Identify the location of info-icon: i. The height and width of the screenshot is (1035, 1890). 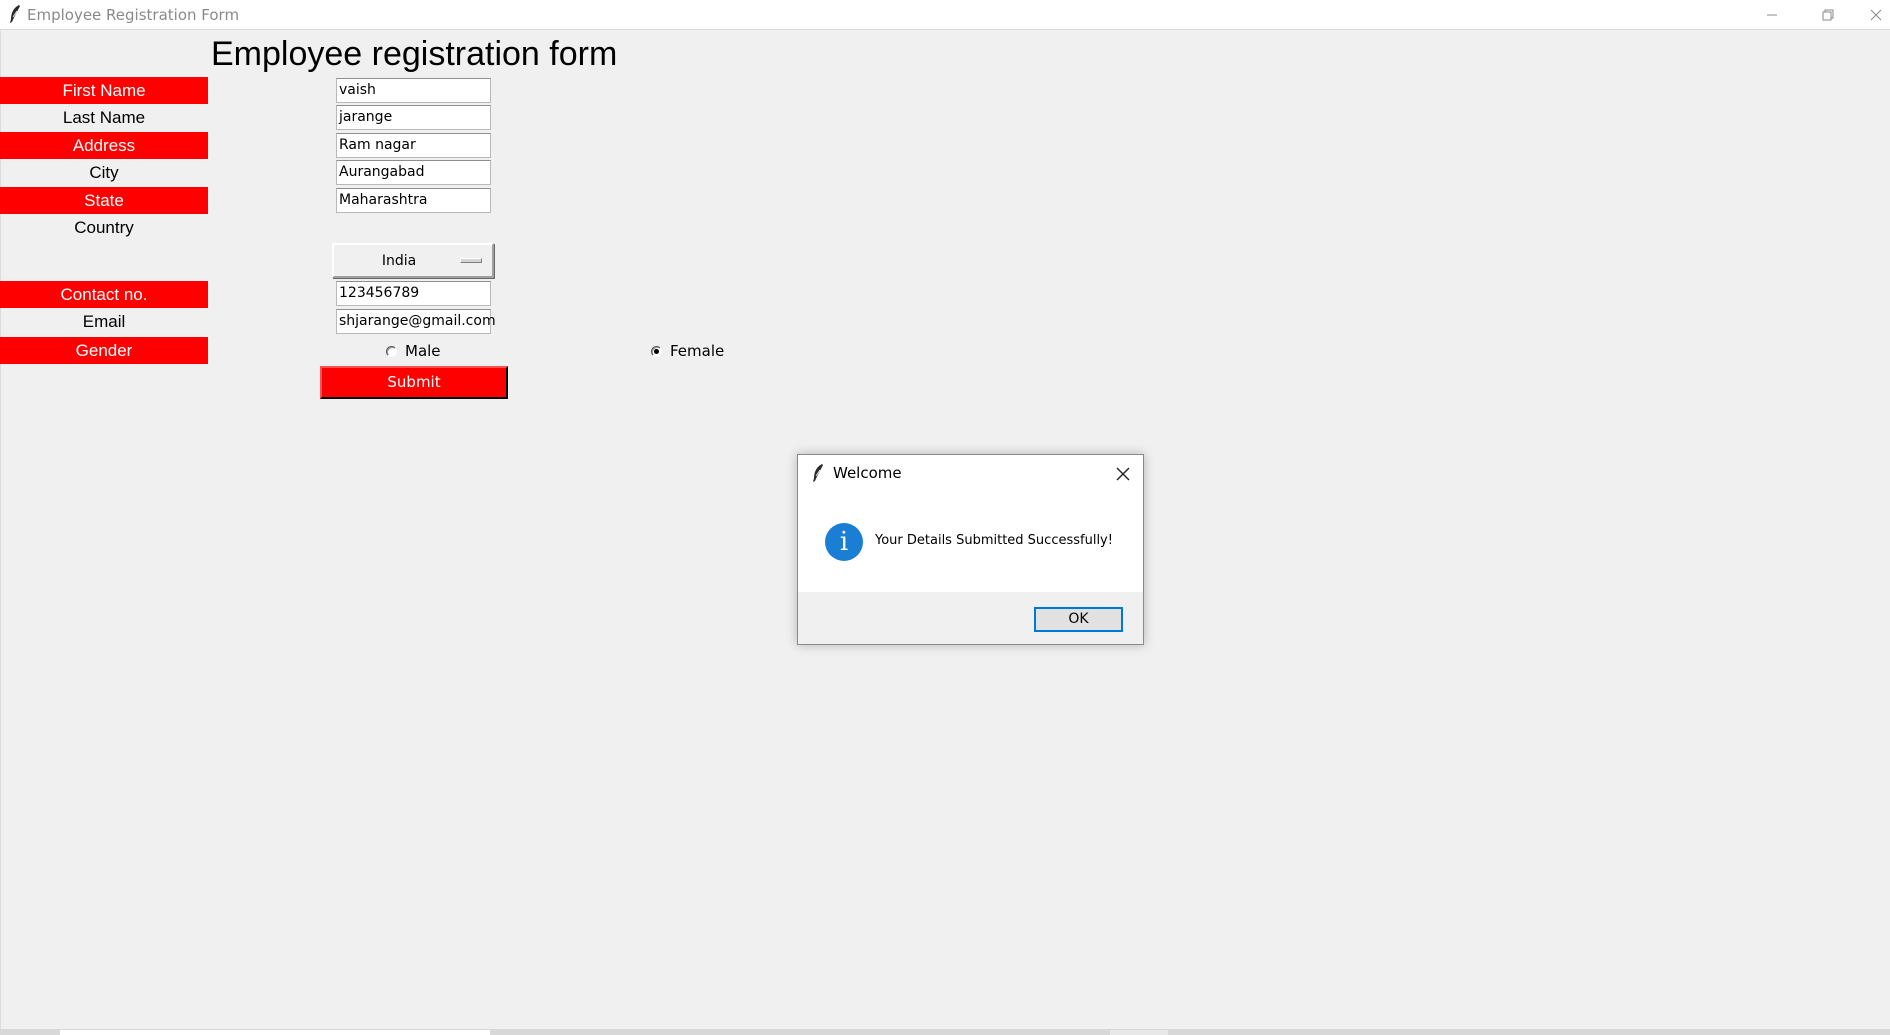
(844, 542).